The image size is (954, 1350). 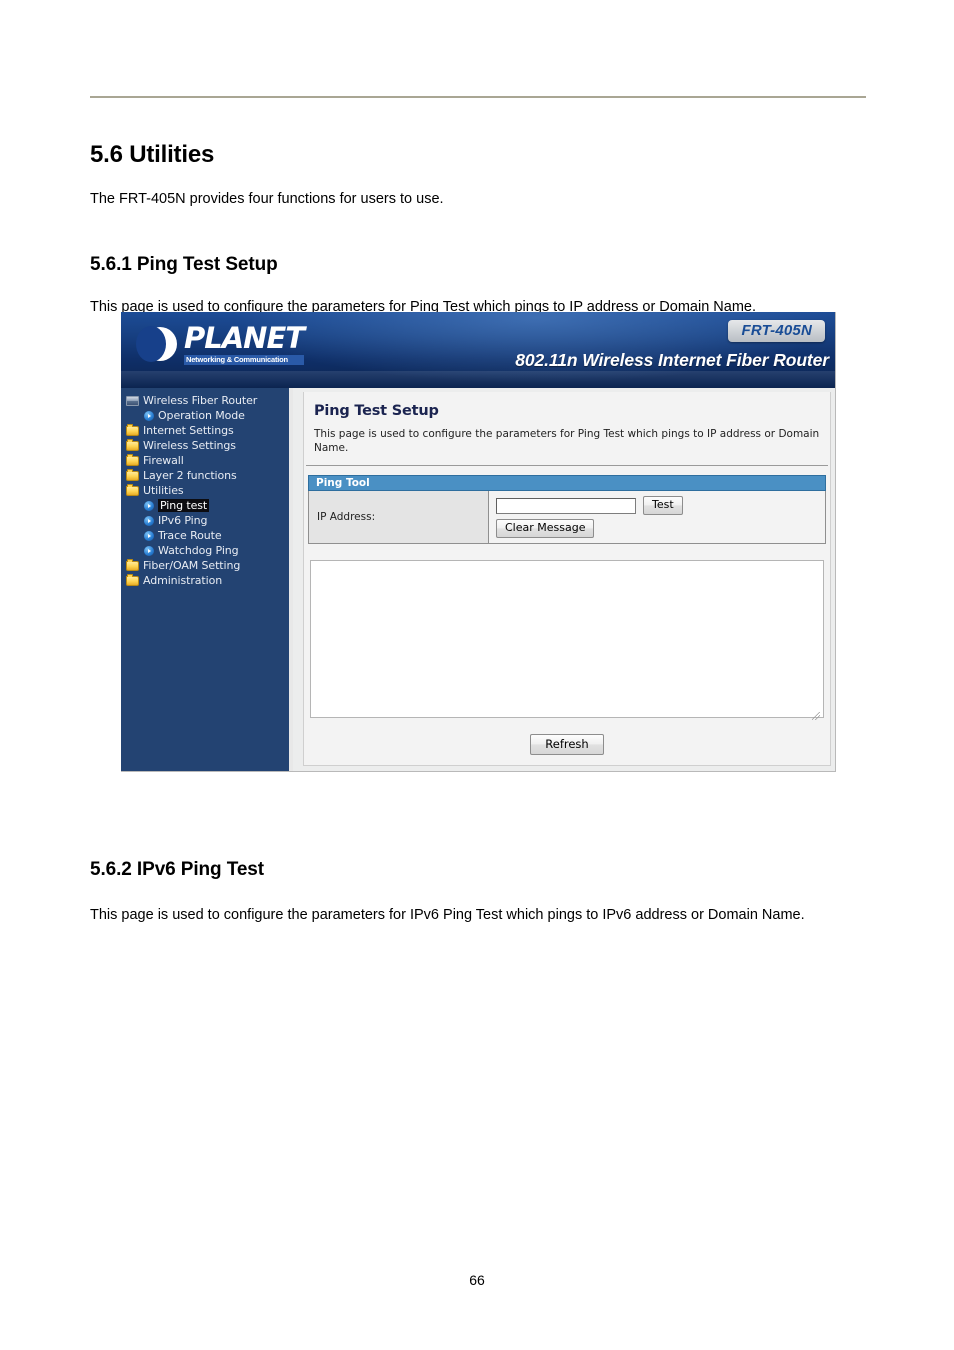 I want to click on sidebar-item-label: Ping test, so click(x=184, y=505).